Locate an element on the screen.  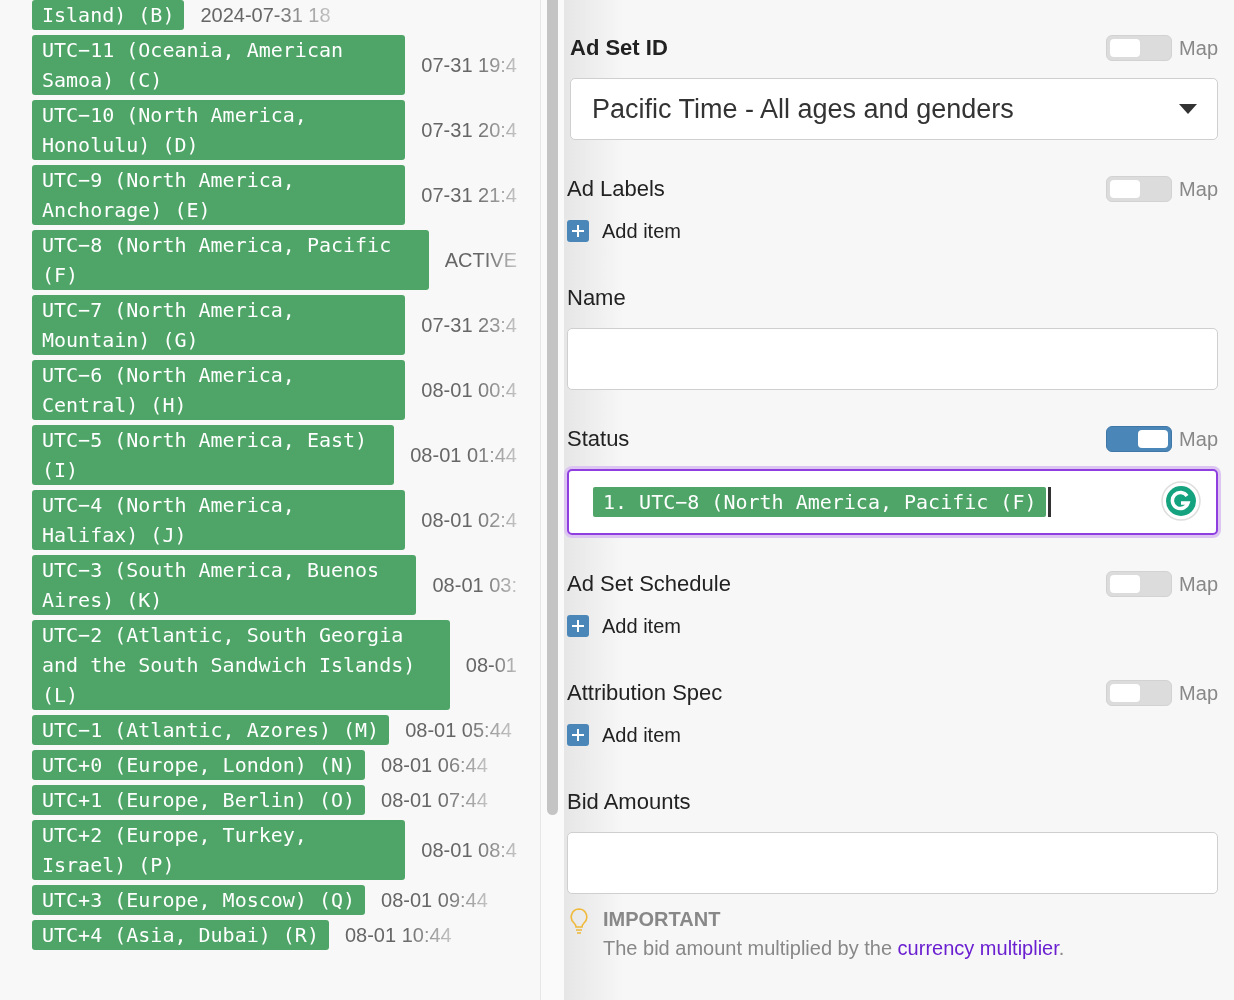
field-label: Attribution Spec is located at coordinates (645, 693).